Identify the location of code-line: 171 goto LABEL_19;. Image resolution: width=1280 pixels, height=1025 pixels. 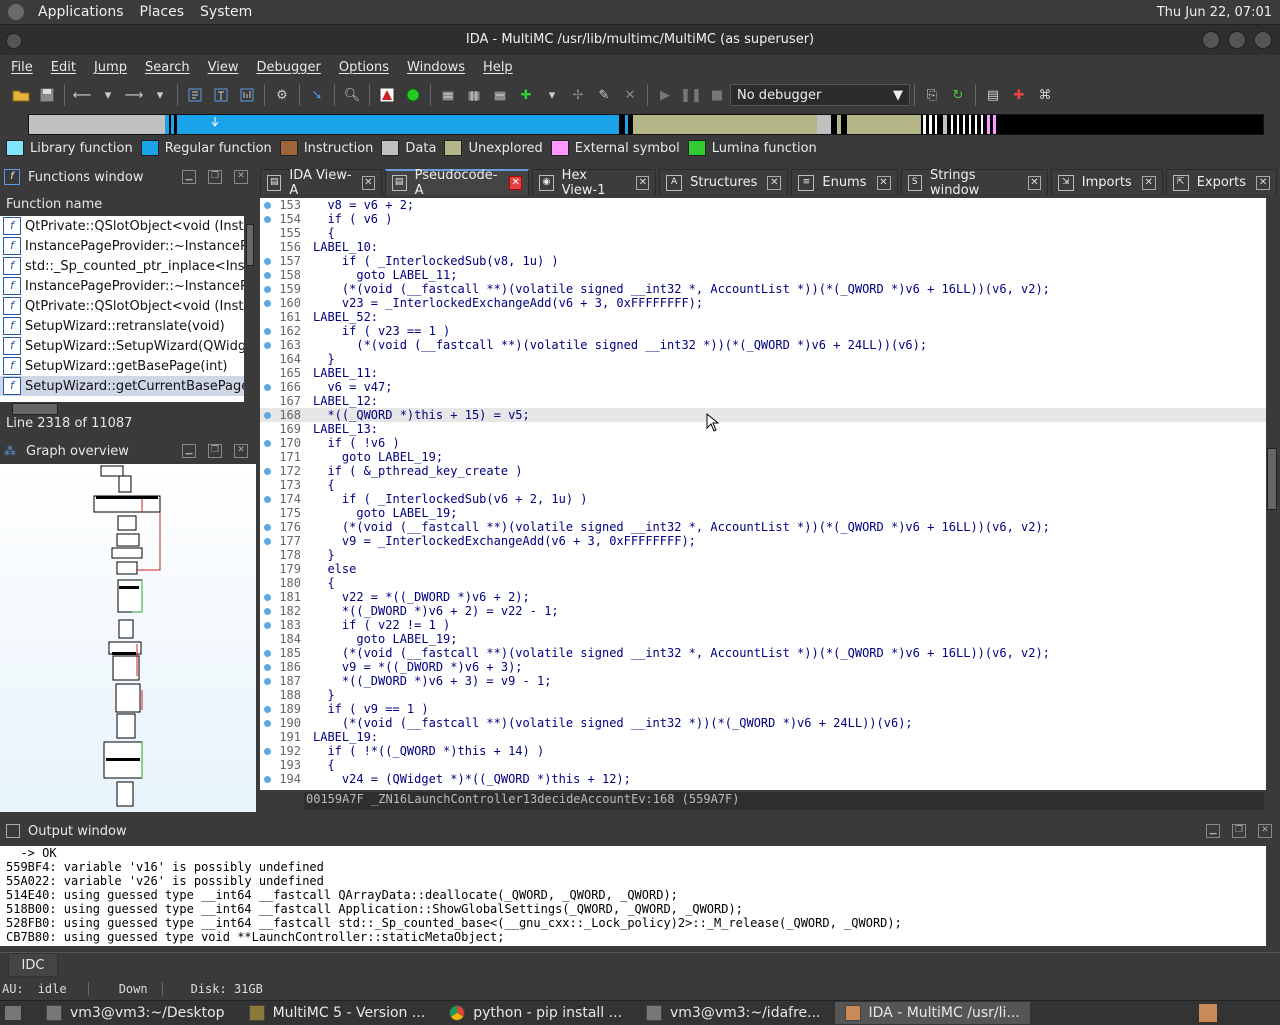
(763, 457).